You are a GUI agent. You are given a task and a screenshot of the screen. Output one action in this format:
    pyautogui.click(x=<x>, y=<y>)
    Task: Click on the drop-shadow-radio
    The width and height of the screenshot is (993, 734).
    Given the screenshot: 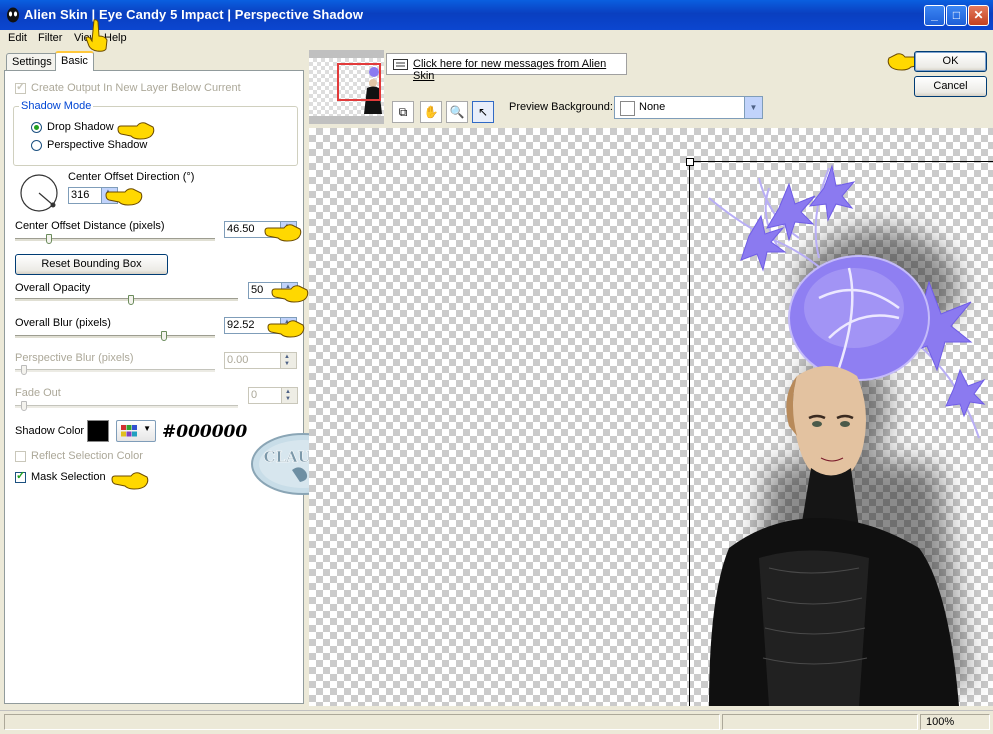 What is the action you would take?
    pyautogui.click(x=36, y=127)
    